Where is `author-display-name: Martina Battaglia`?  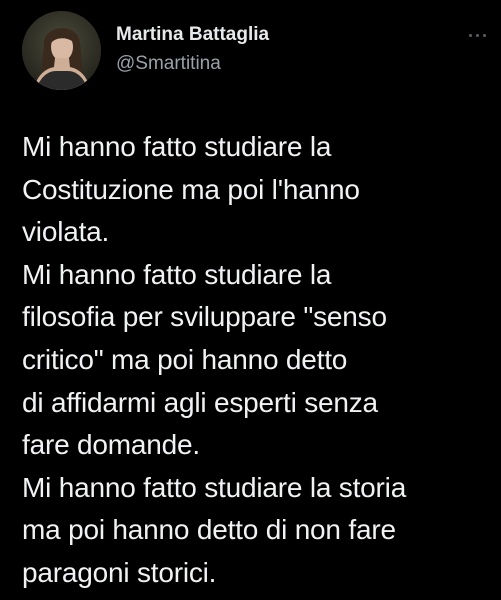 author-display-name: Martina Battaglia is located at coordinates (192, 35).